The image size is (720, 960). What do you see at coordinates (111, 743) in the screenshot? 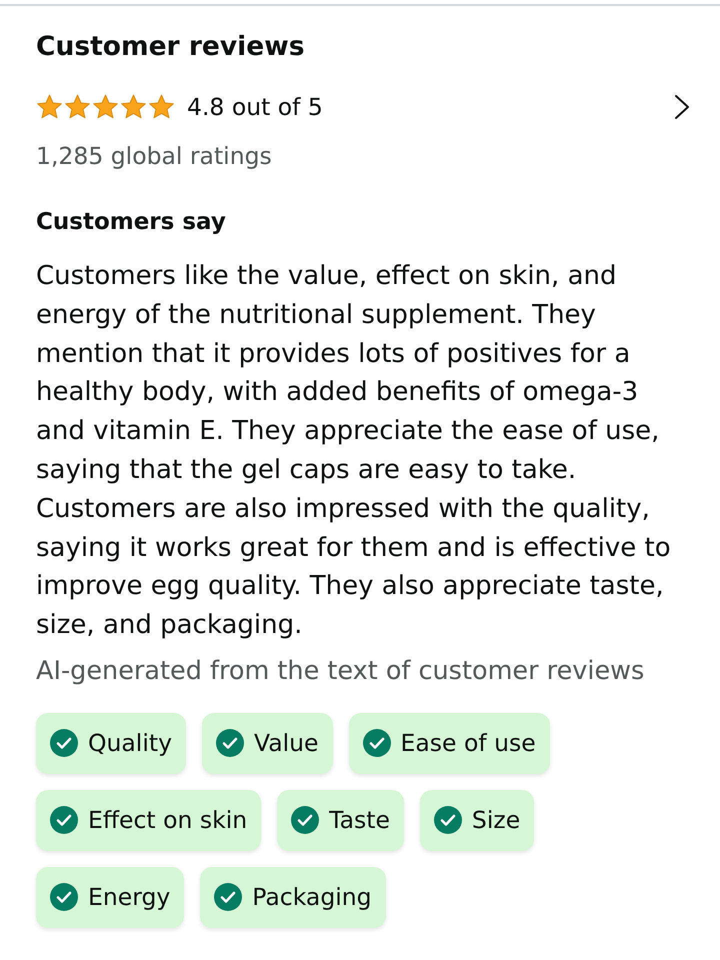
I see `aspect-chip: Quality` at bounding box center [111, 743].